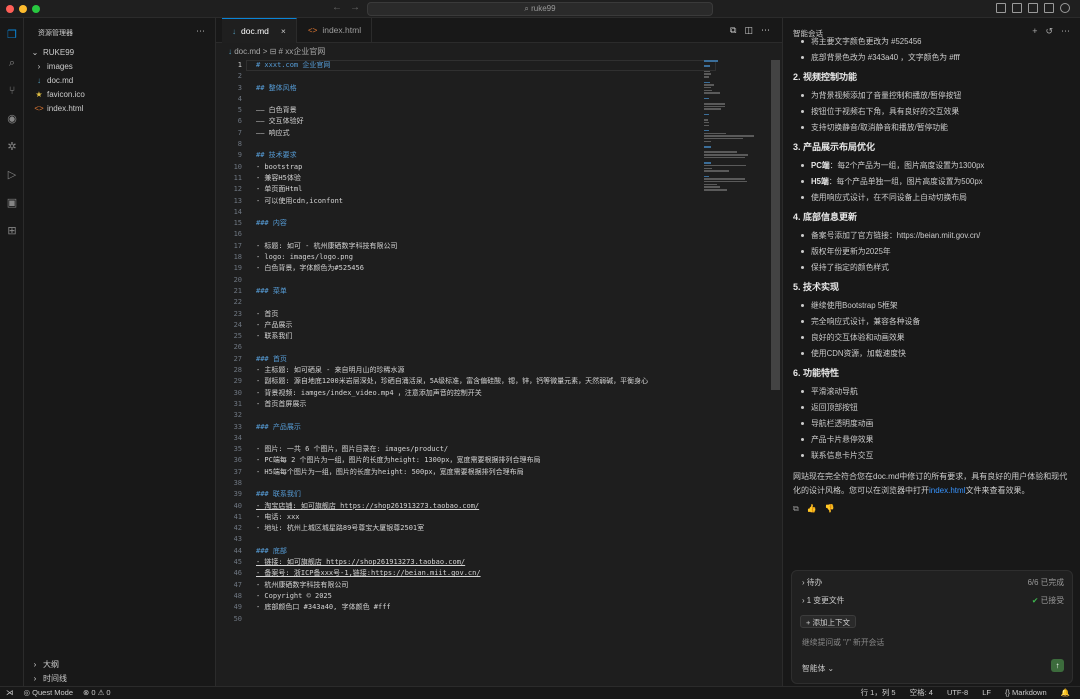  I want to click on tree-item-index-html: <> index.html, so click(58, 108).